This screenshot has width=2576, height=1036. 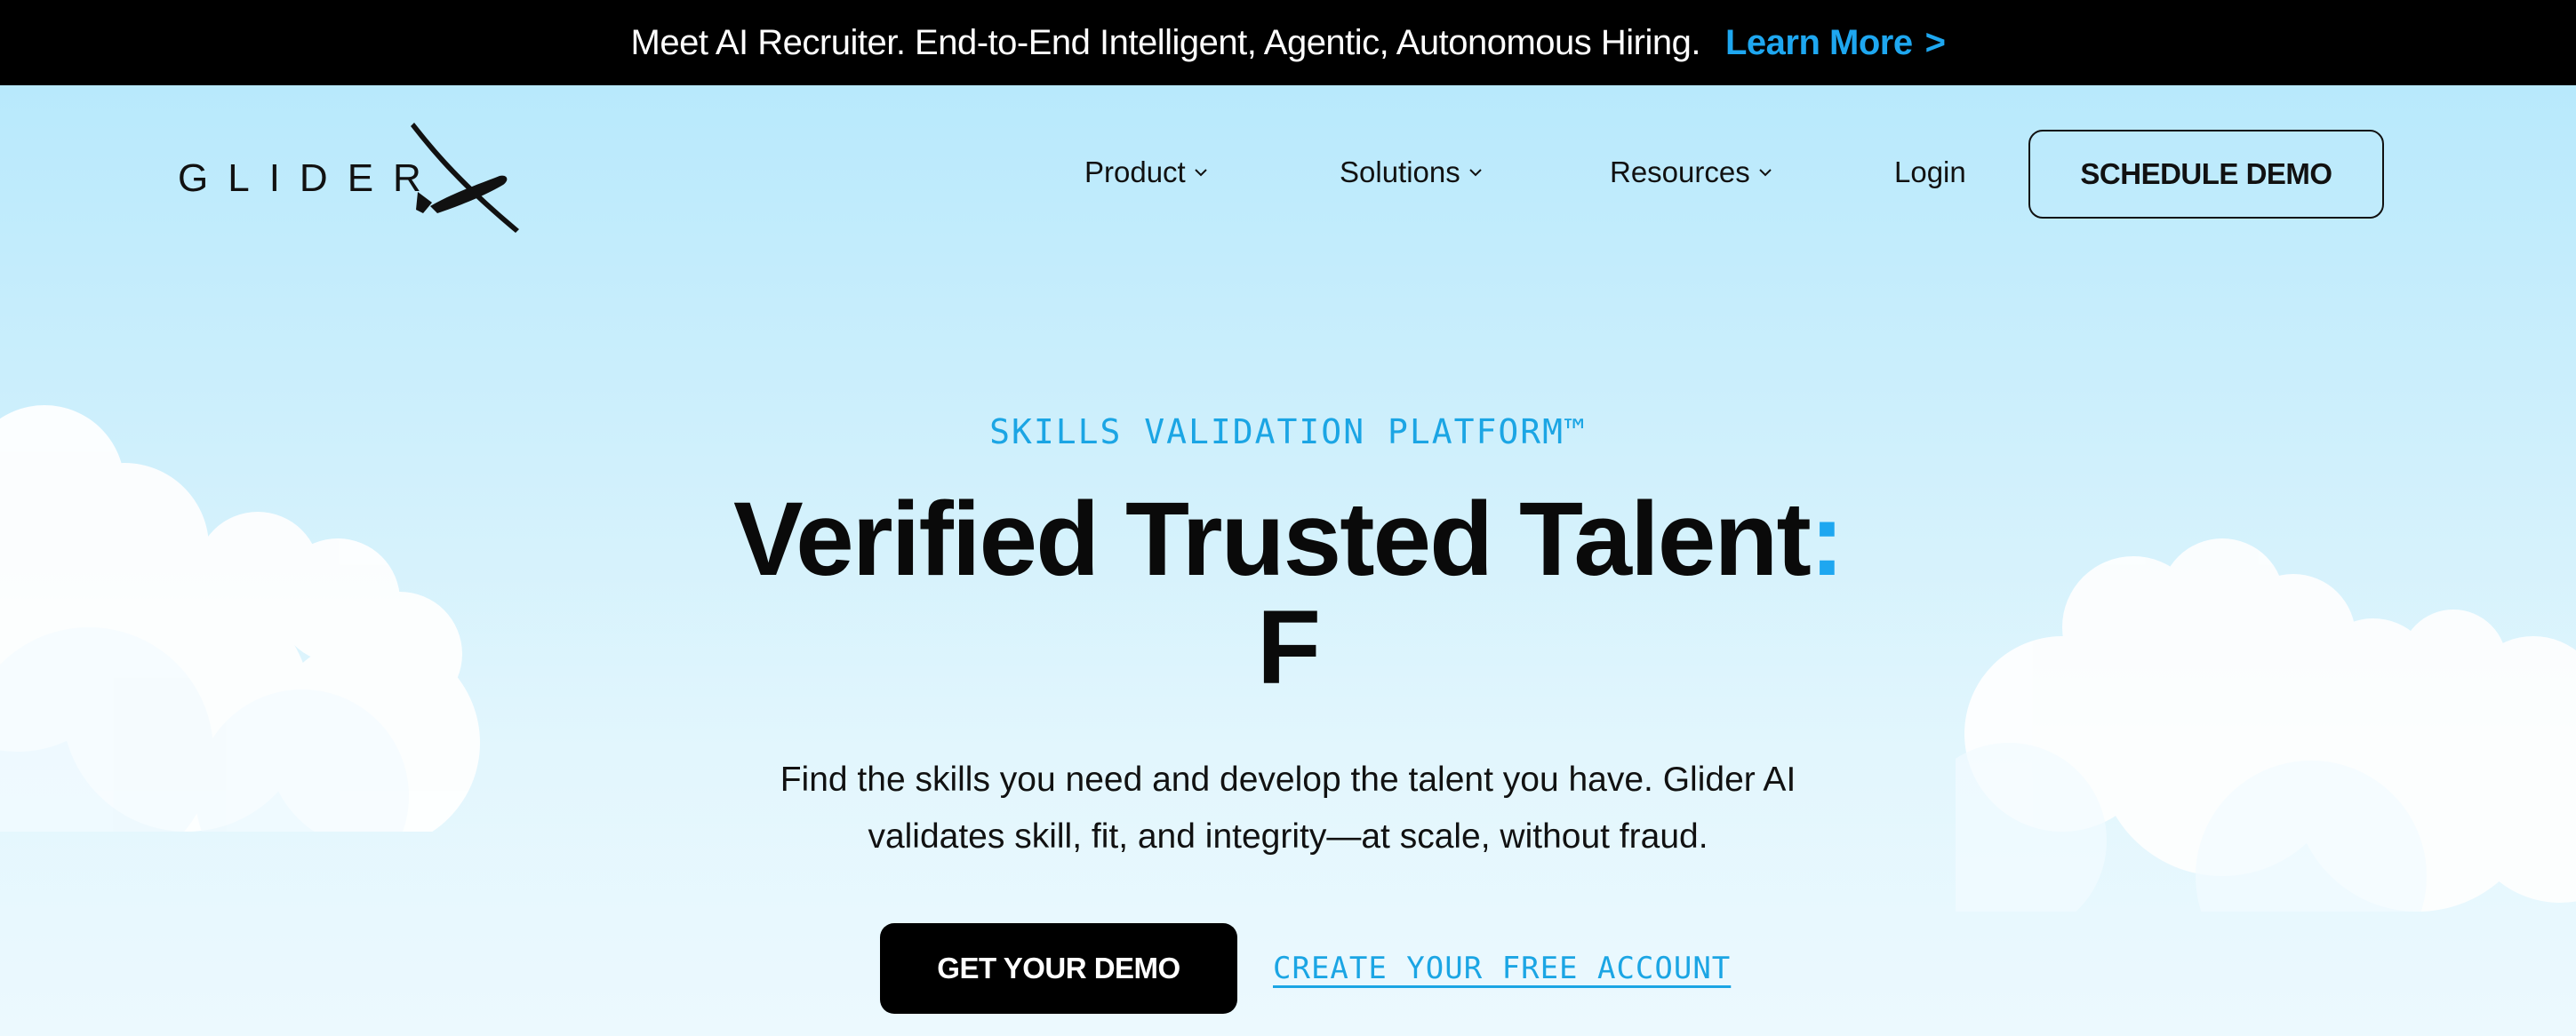 I want to click on nav-item-login: Login, so click(x=1930, y=172).